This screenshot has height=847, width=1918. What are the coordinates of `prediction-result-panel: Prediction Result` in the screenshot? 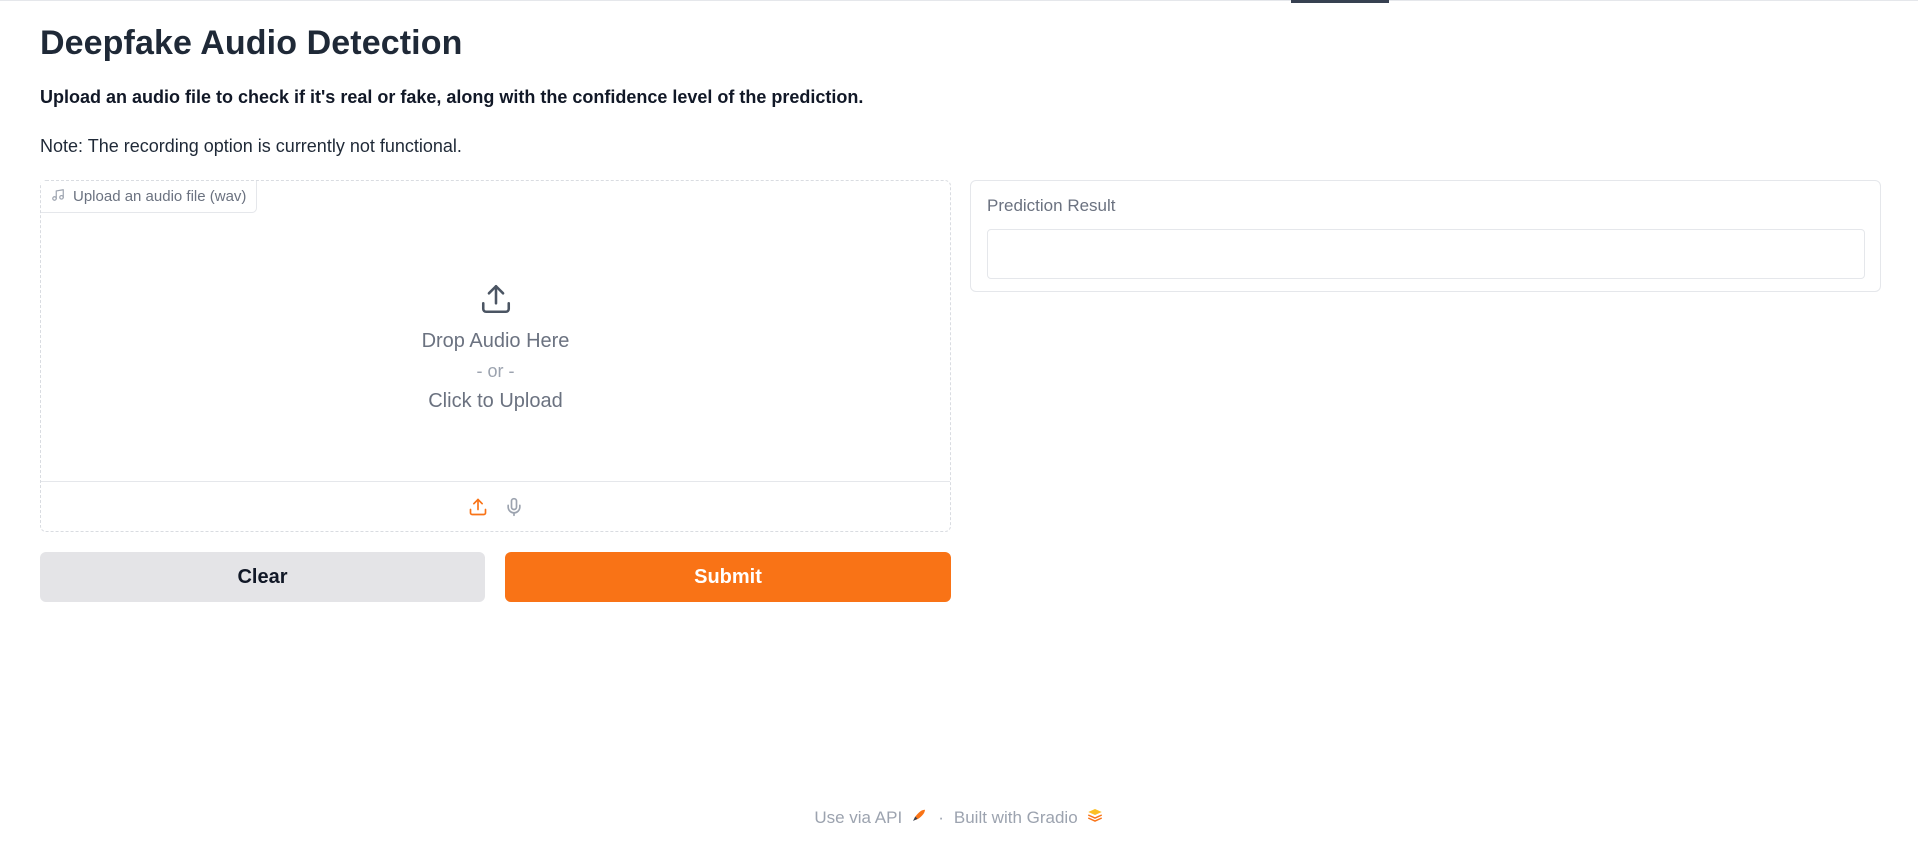 It's located at (1425, 236).